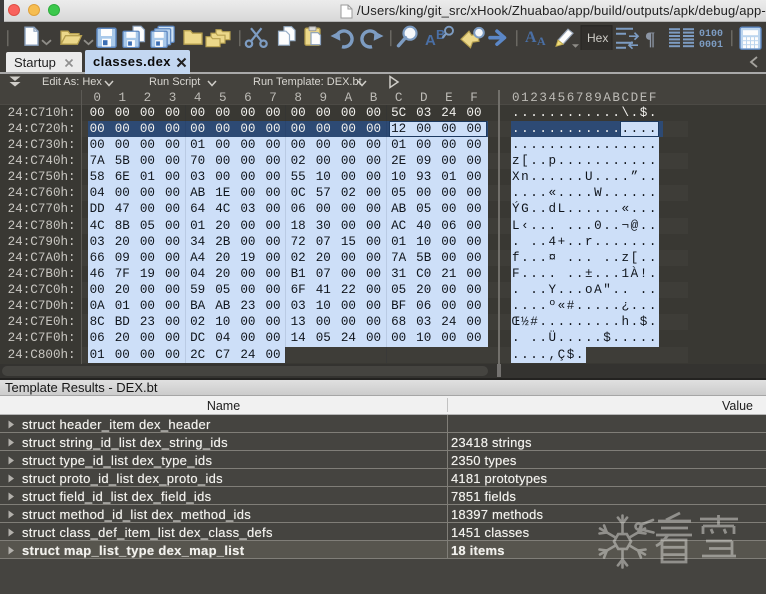  I want to click on svg-text: 0100, so click(711, 34).